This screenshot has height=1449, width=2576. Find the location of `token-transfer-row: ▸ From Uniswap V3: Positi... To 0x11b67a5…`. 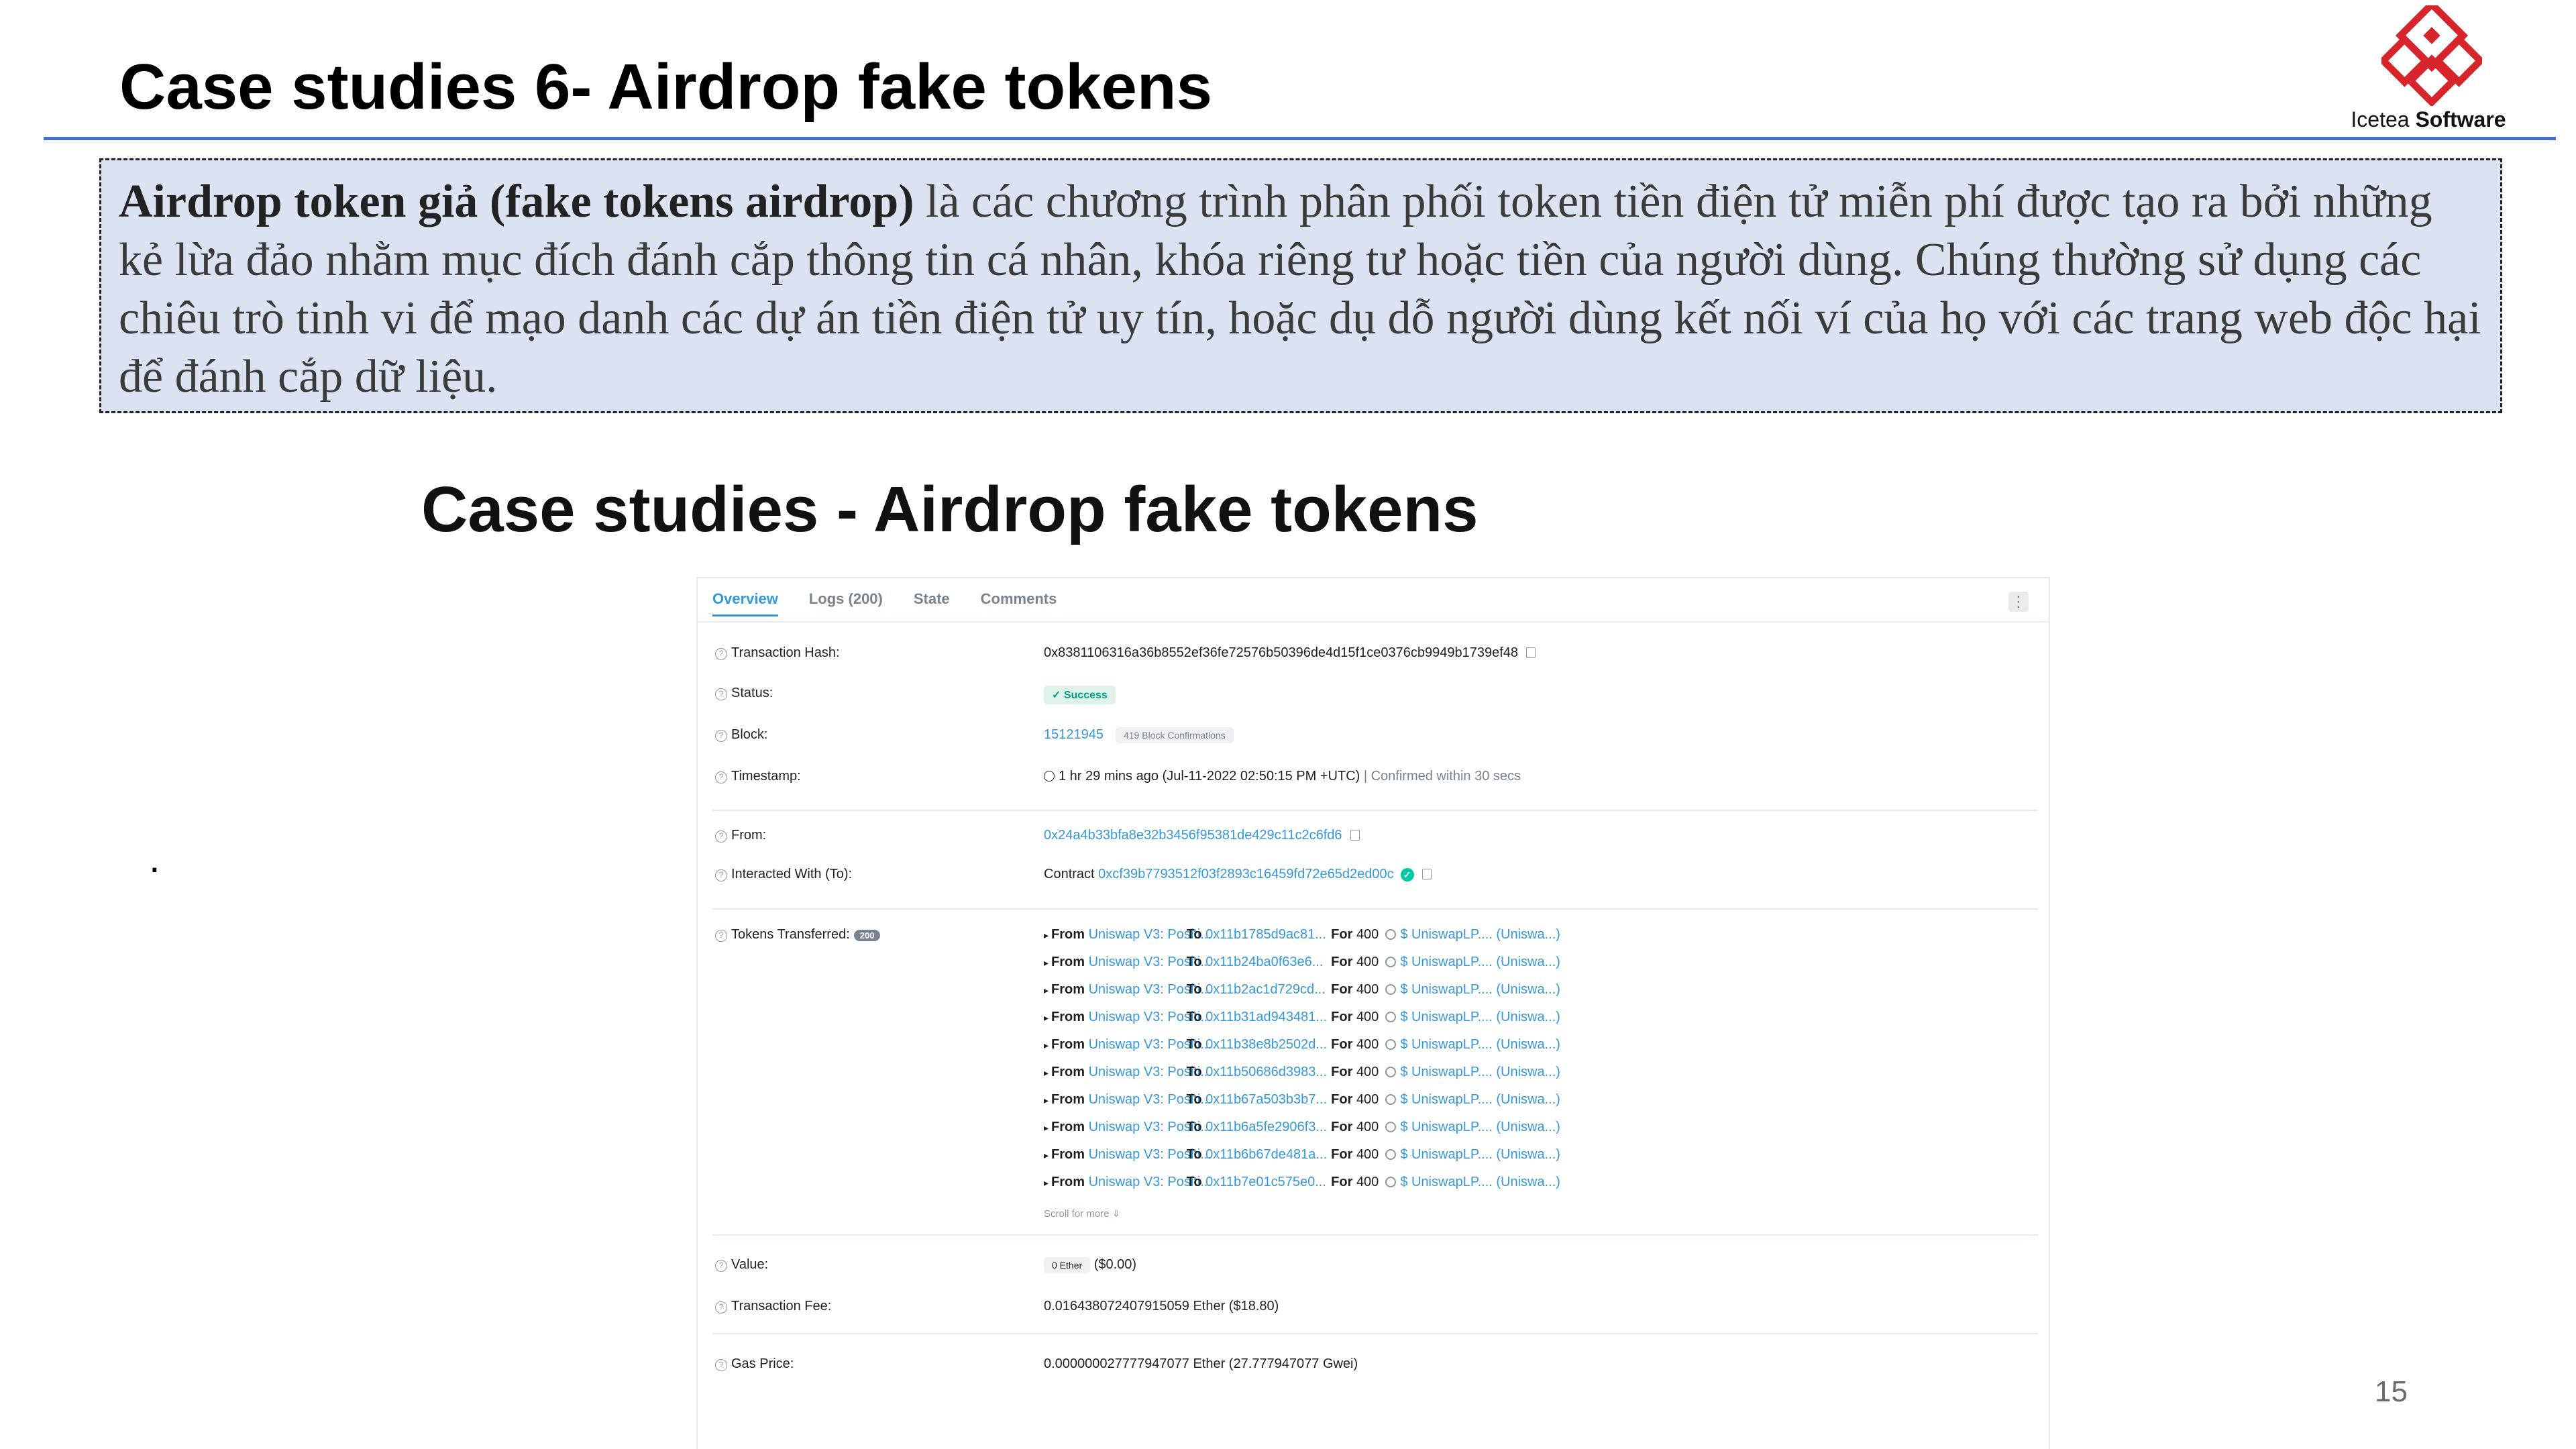

token-transfer-row: ▸ From Uniswap V3: Positi... To 0x11b67a5… is located at coordinates (1533, 1106).